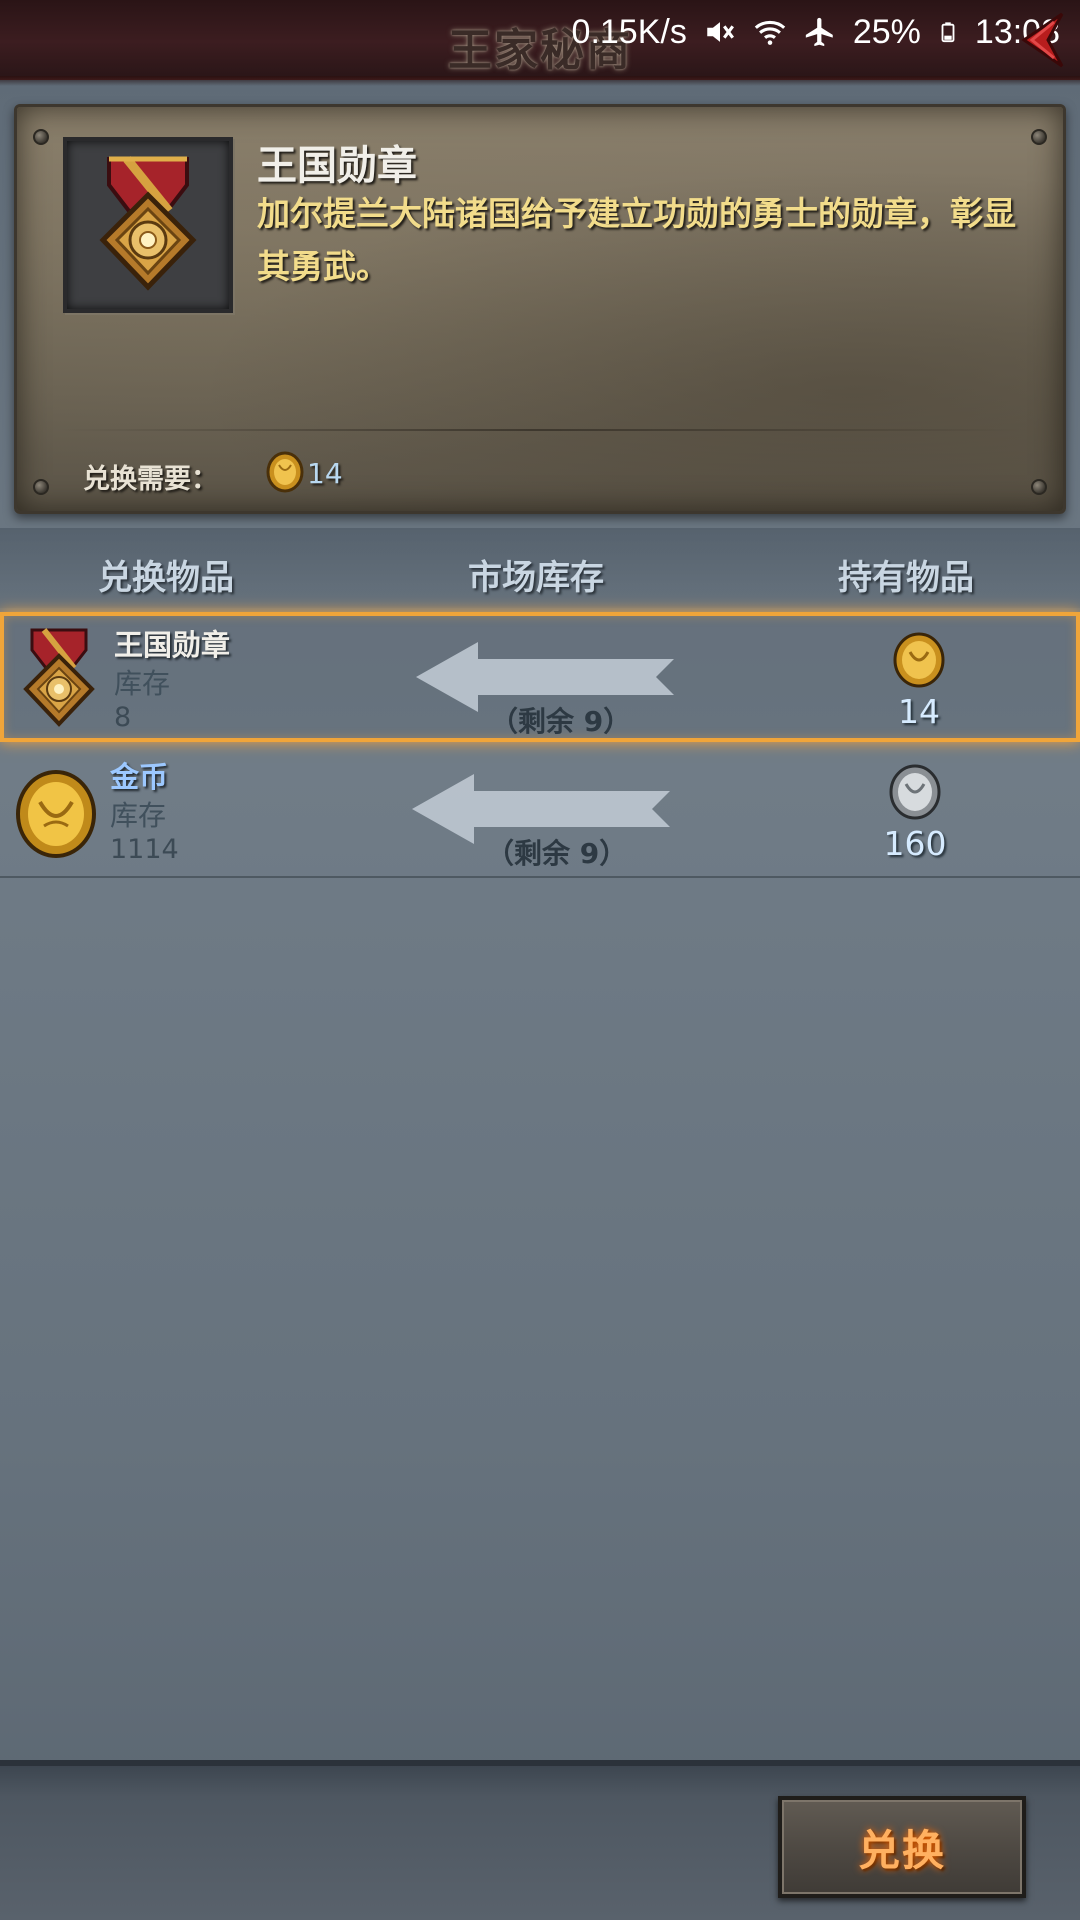 Image resolution: width=1080 pixels, height=1920 pixels. Describe the element at coordinates (819, 32) in the screenshot. I see `airplane-icon` at that location.